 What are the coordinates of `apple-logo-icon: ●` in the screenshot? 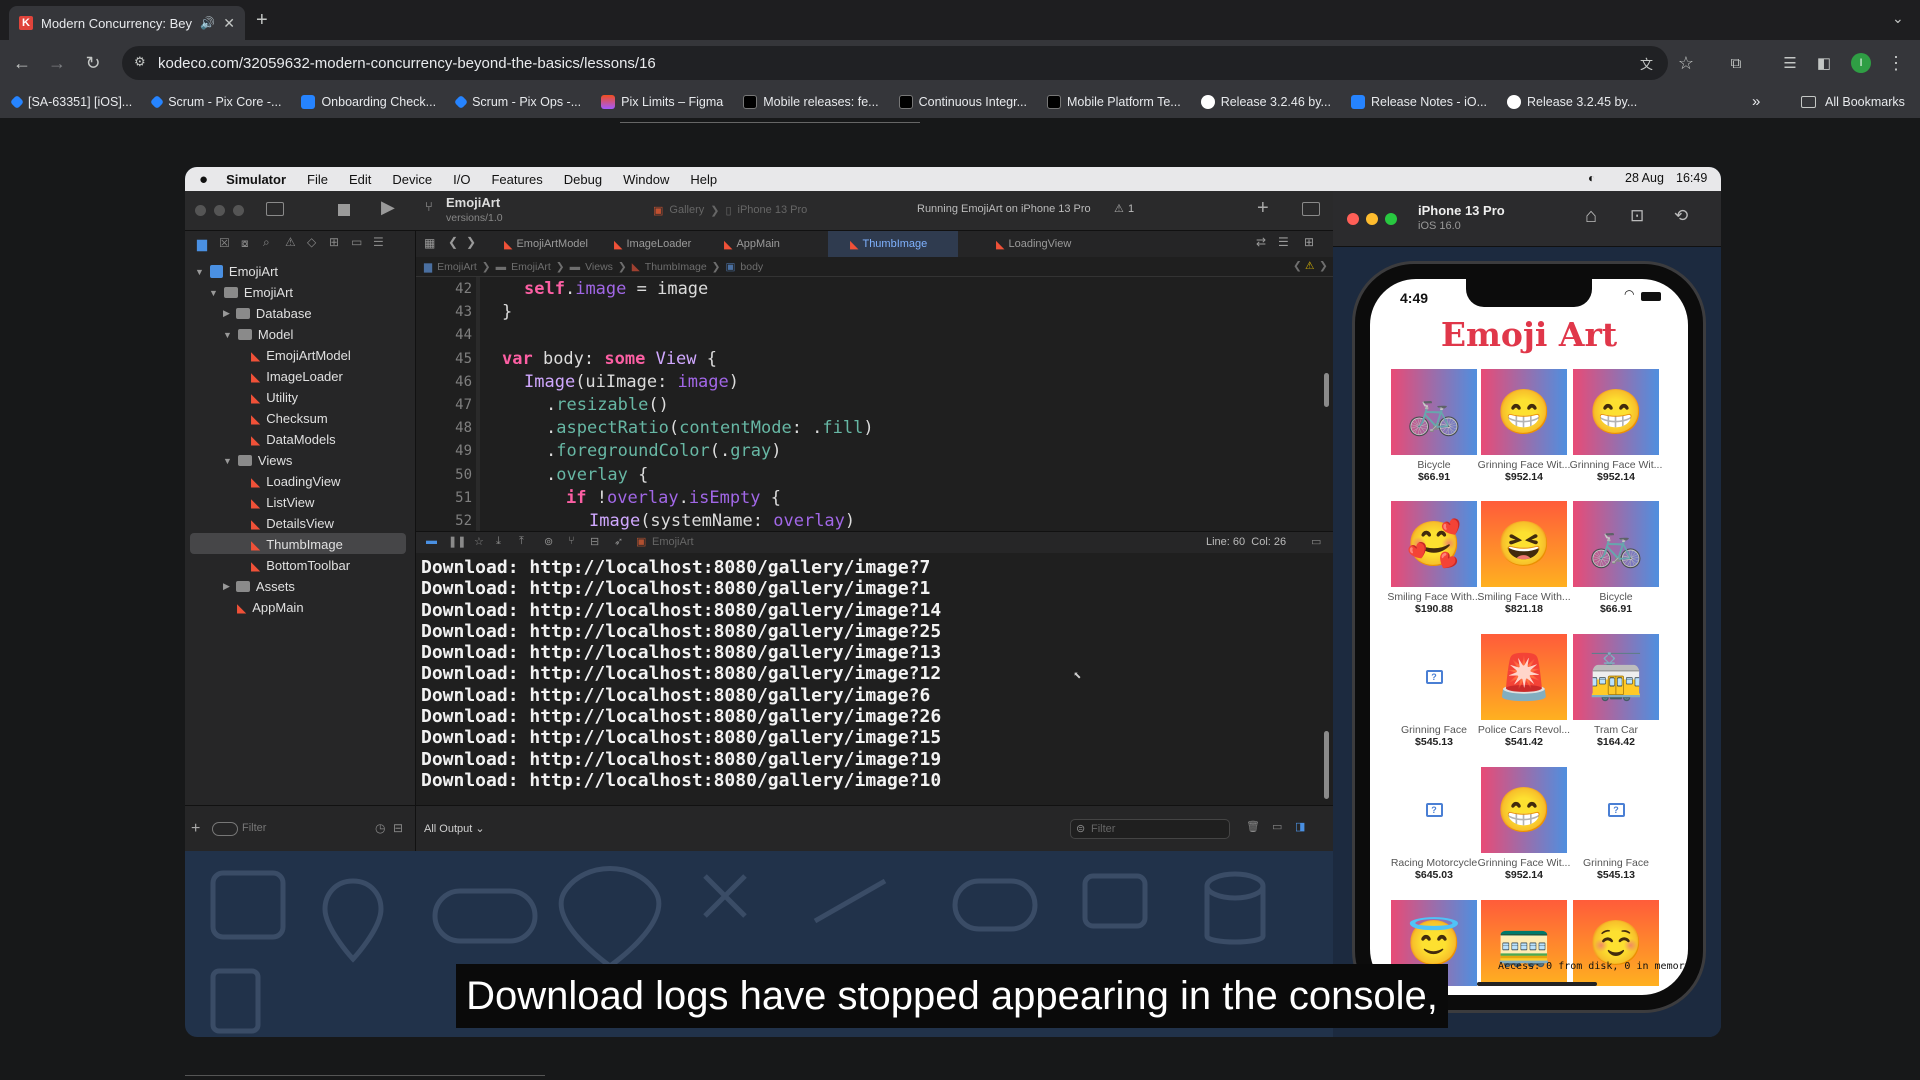 It's located at (203, 179).